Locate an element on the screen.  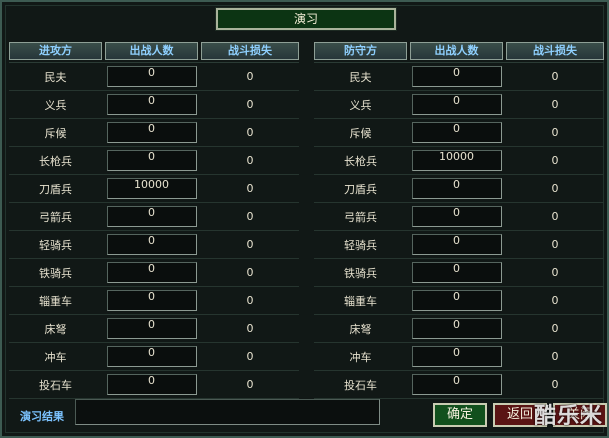
unit-name: 斥候 is located at coordinates (55, 133).